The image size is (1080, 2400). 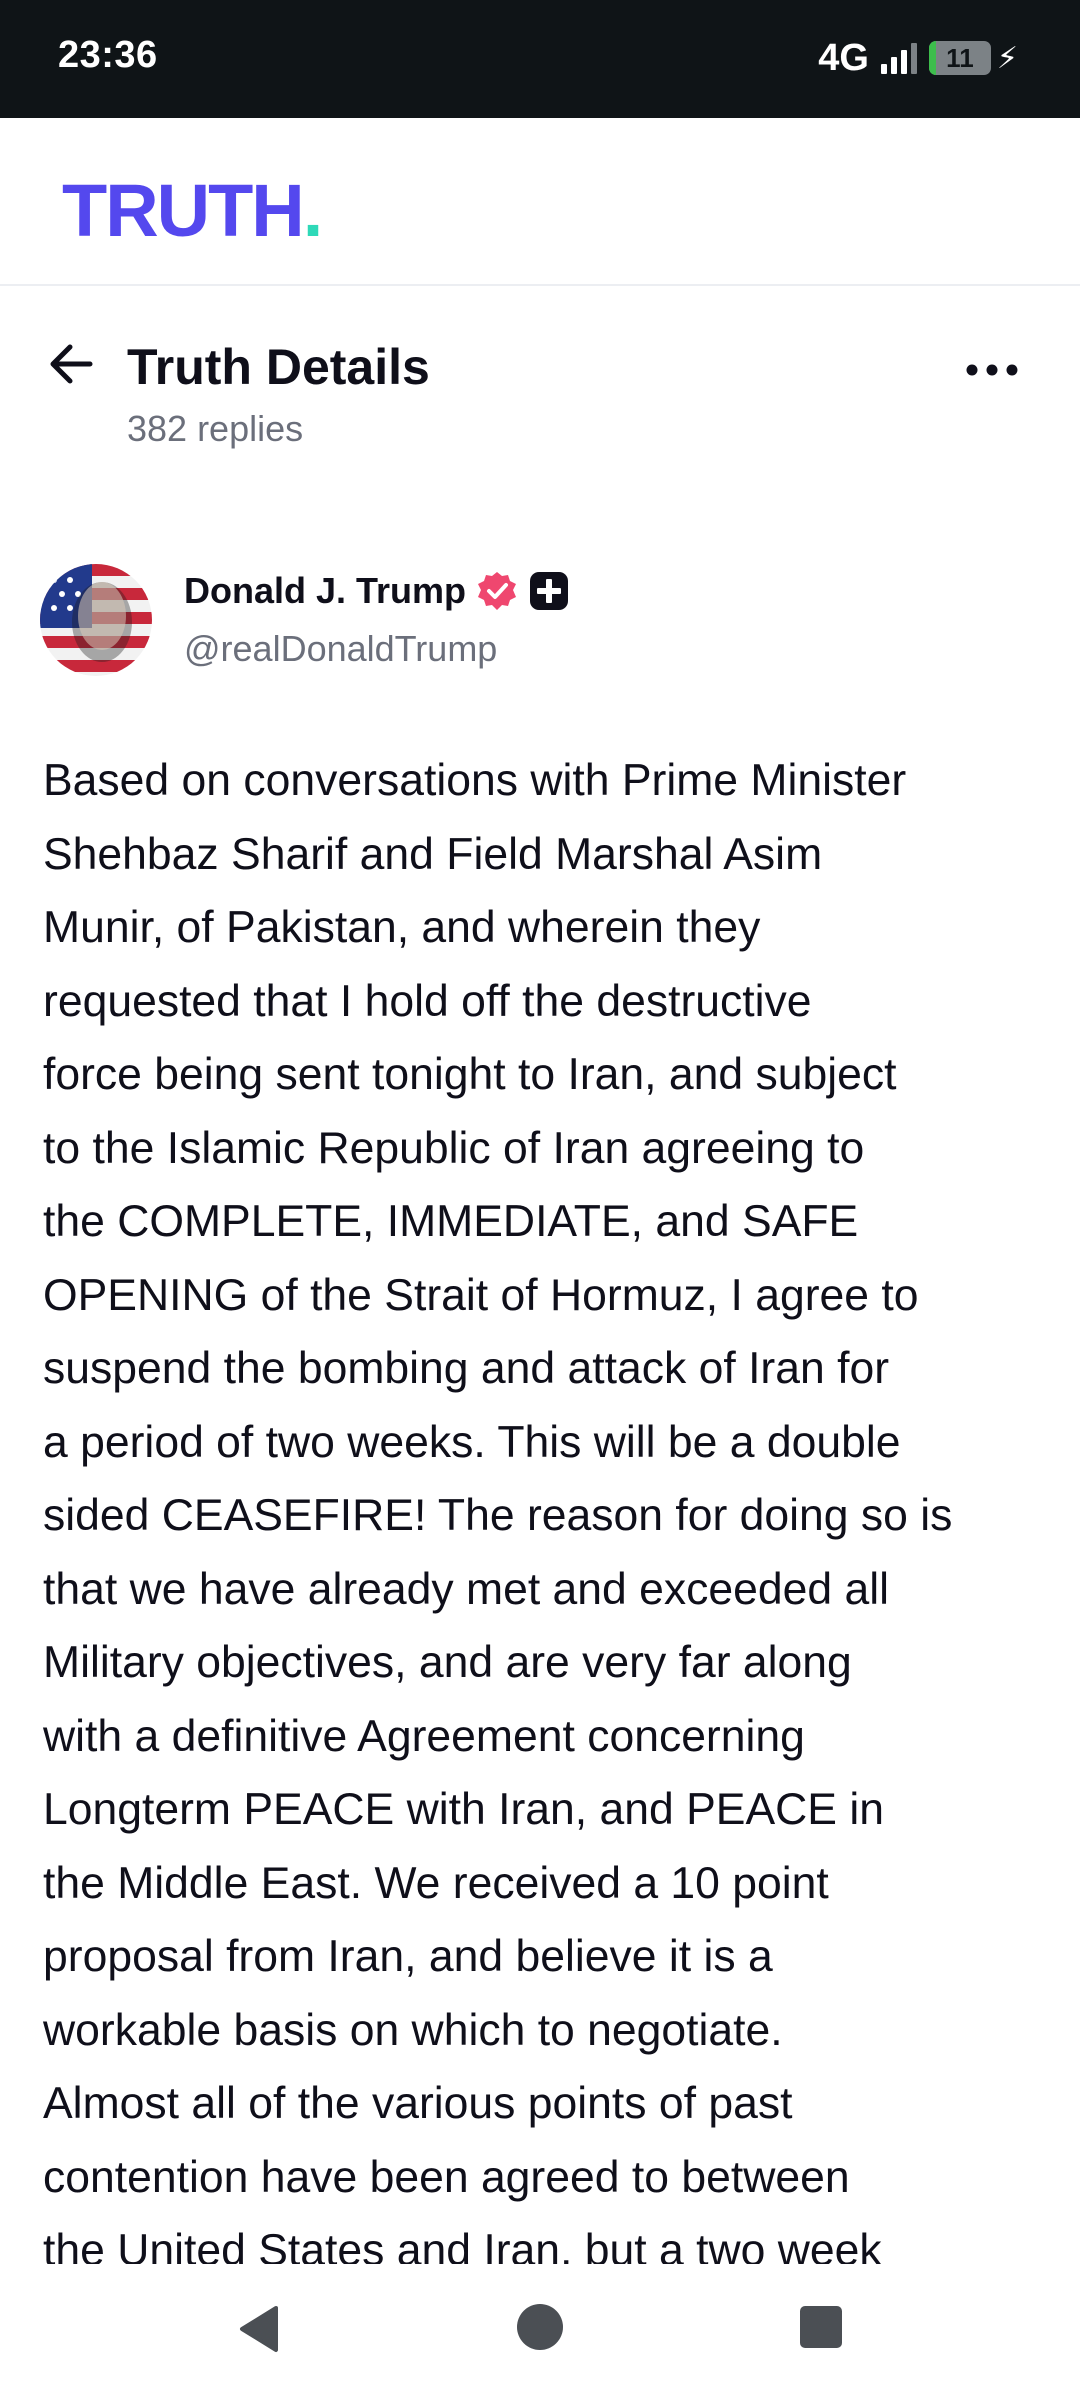 I want to click on plus-badge-icon, so click(x=549, y=591).